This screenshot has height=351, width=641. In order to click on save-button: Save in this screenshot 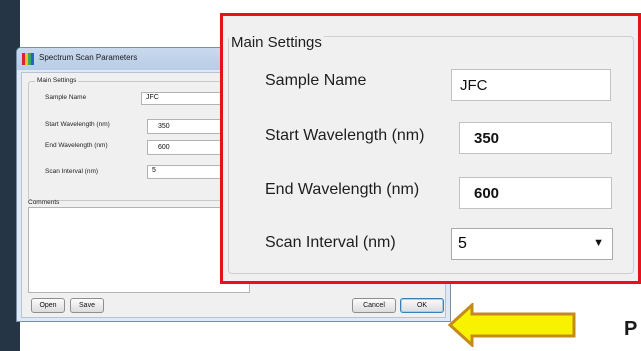, I will do `click(87, 305)`.